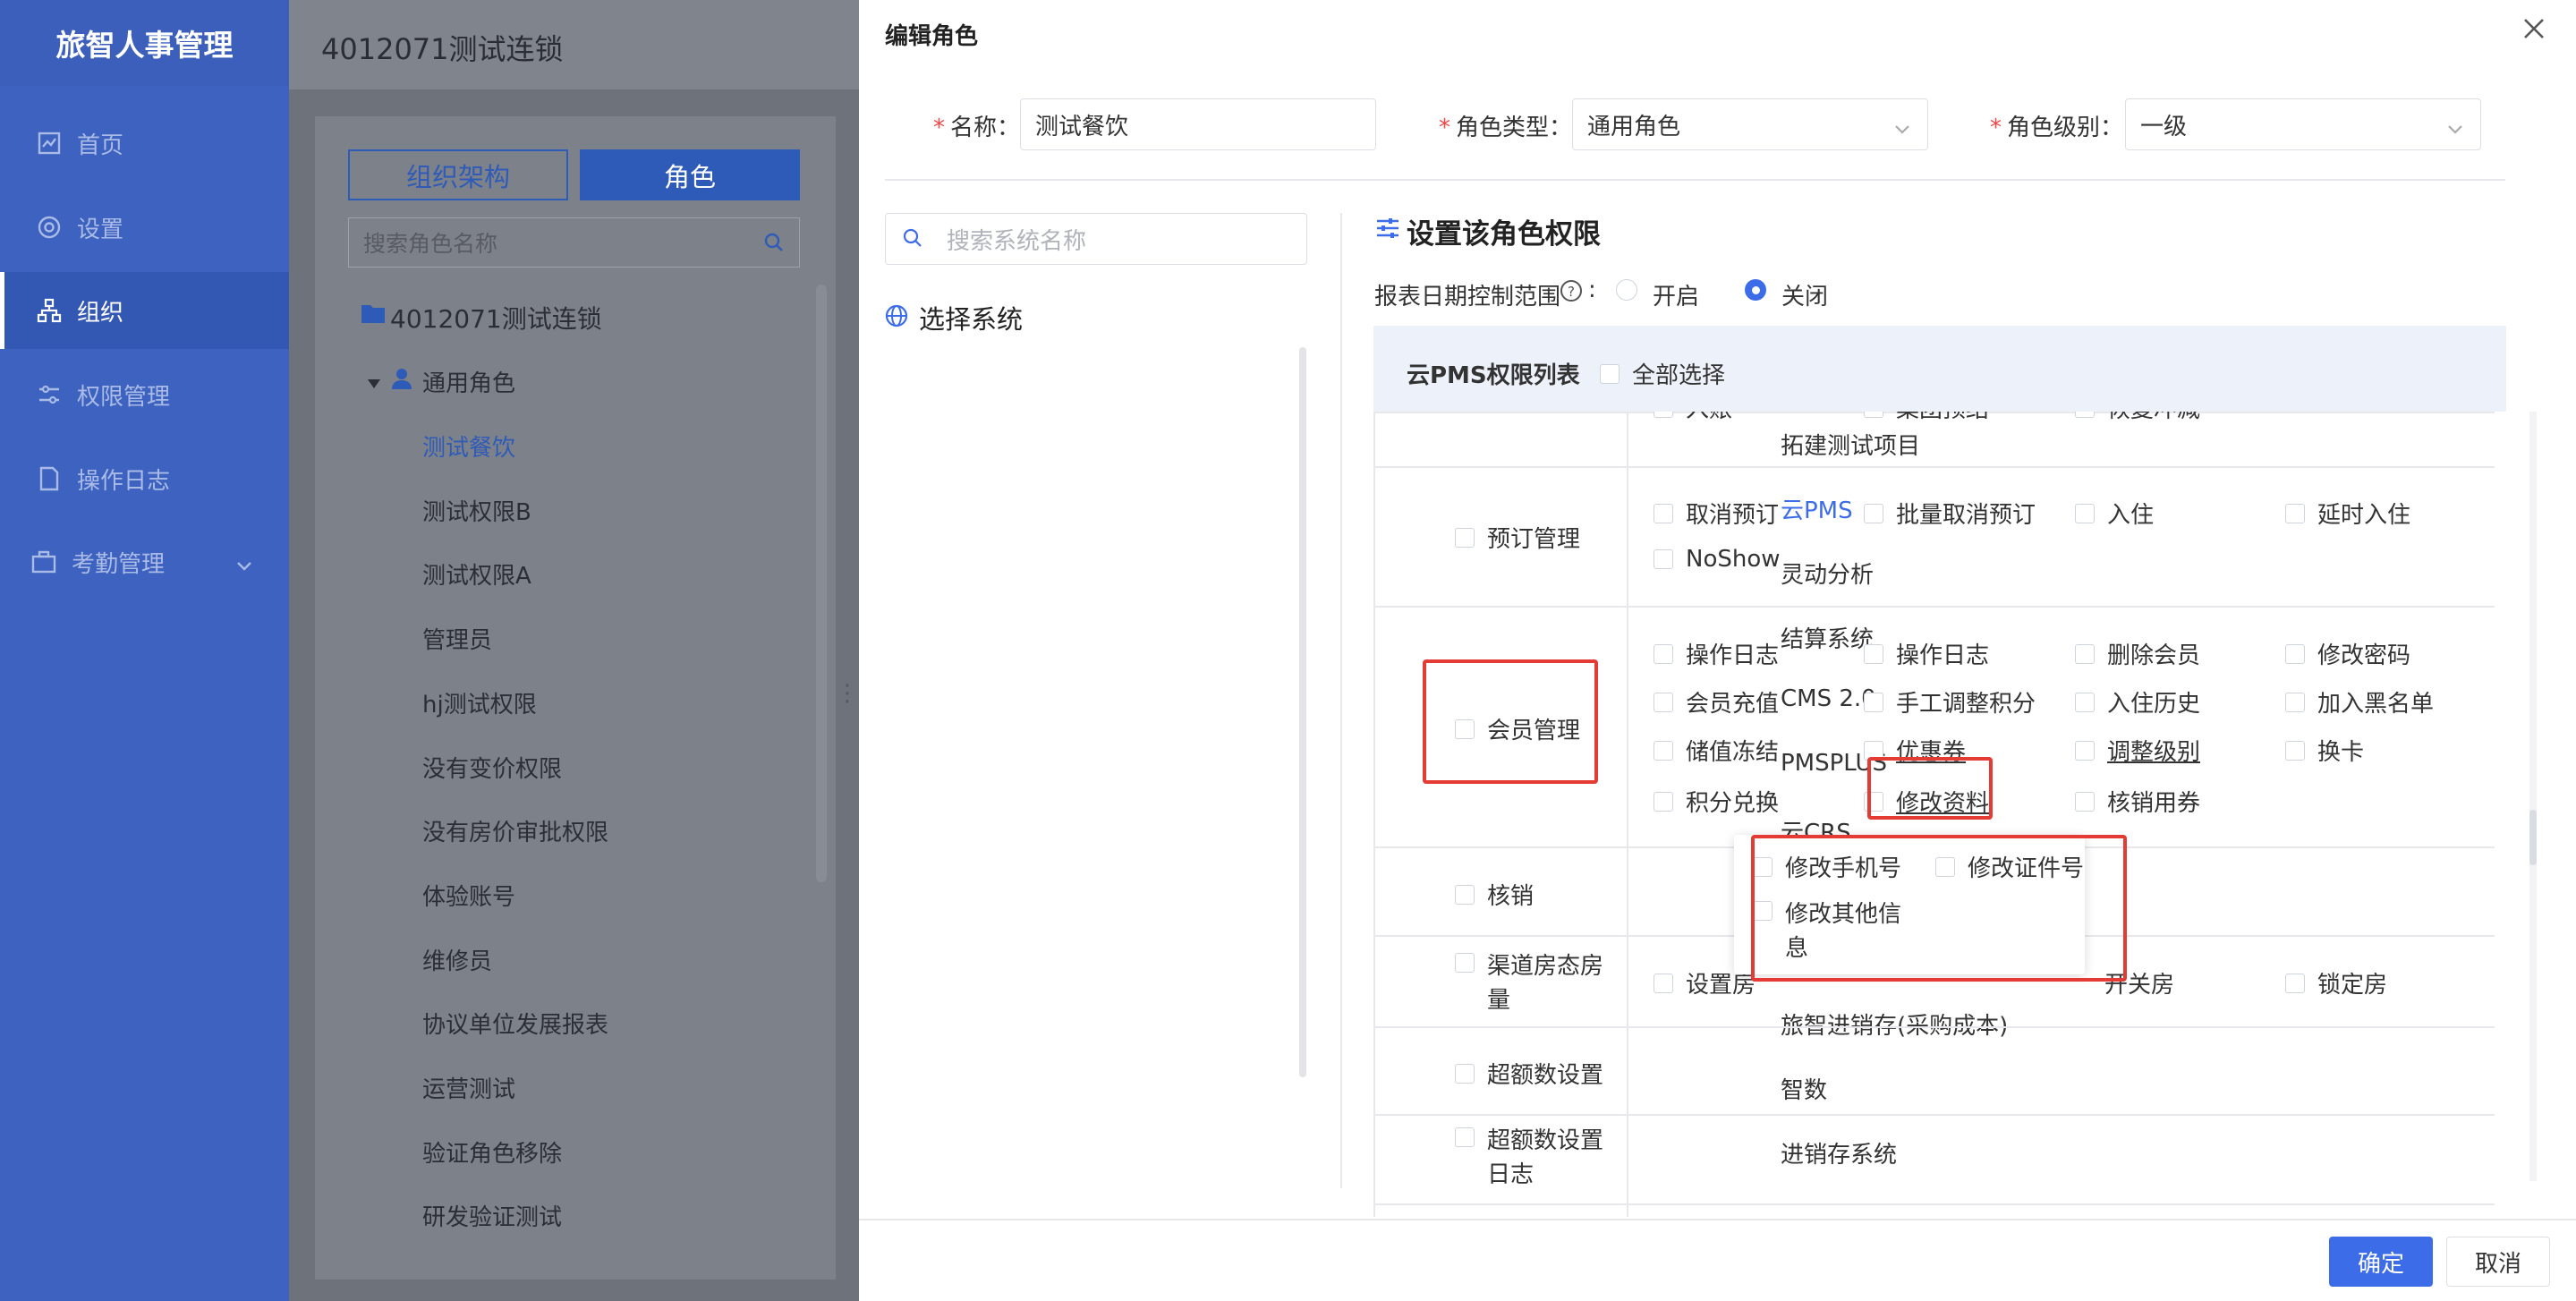  I want to click on perm-checkbox: 锁定房, so click(2336, 982).